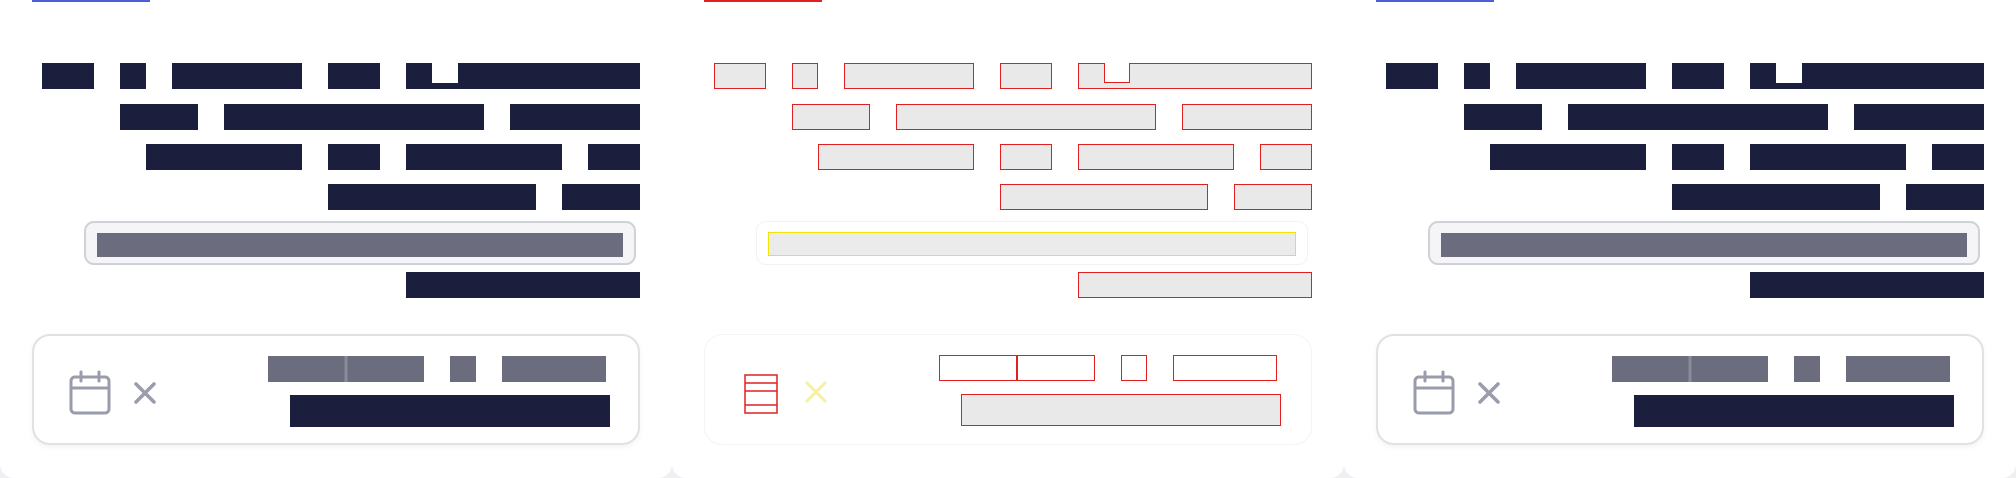  Describe the element at coordinates (1008, 389) in the screenshot. I see `wireframe-date-card` at that location.